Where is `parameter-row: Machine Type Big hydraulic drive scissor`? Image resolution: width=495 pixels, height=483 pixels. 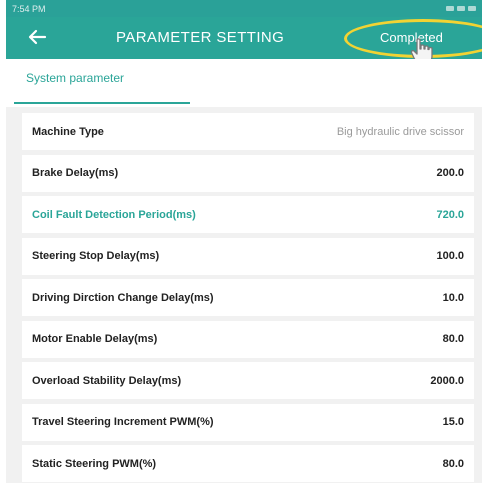
parameter-row: Machine Type Big hydraulic drive scissor is located at coordinates (248, 131).